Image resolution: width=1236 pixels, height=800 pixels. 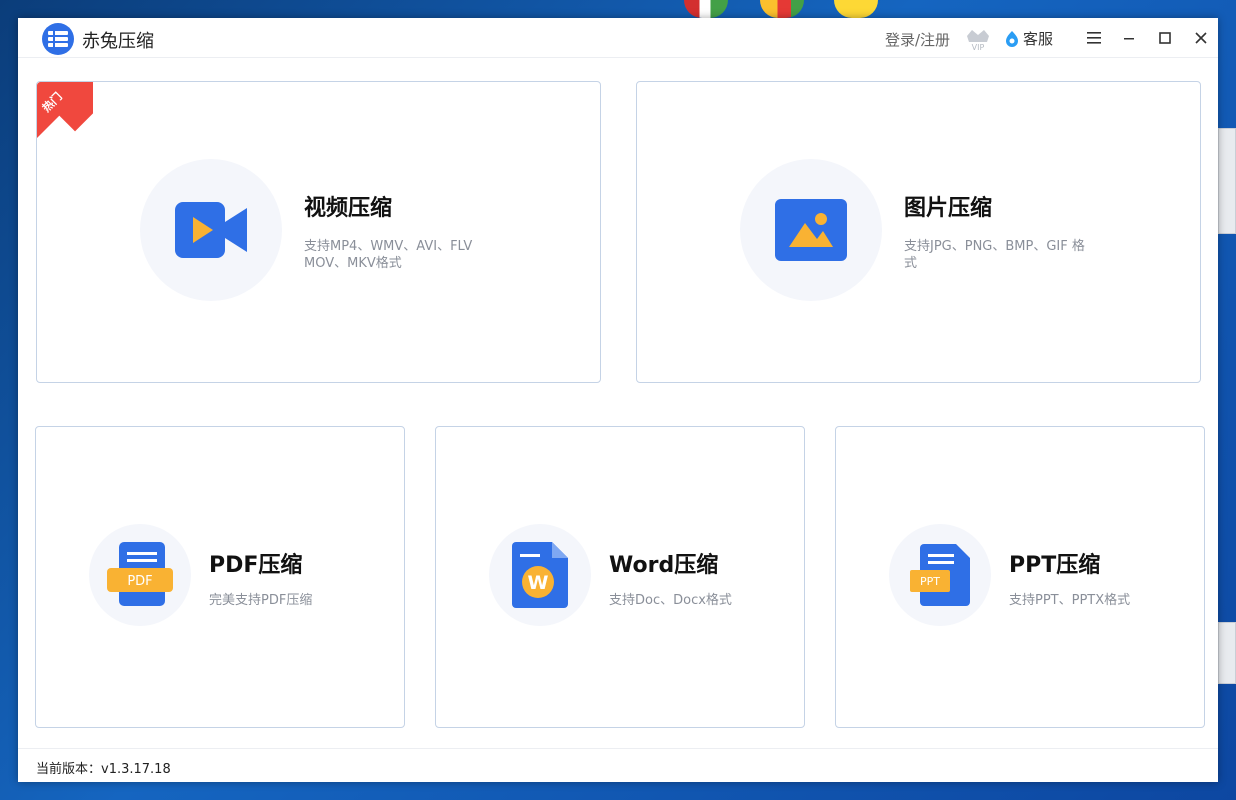 What do you see at coordinates (103, 769) in the screenshot?
I see `version-label: 当前版本：v1.3.17.18` at bounding box center [103, 769].